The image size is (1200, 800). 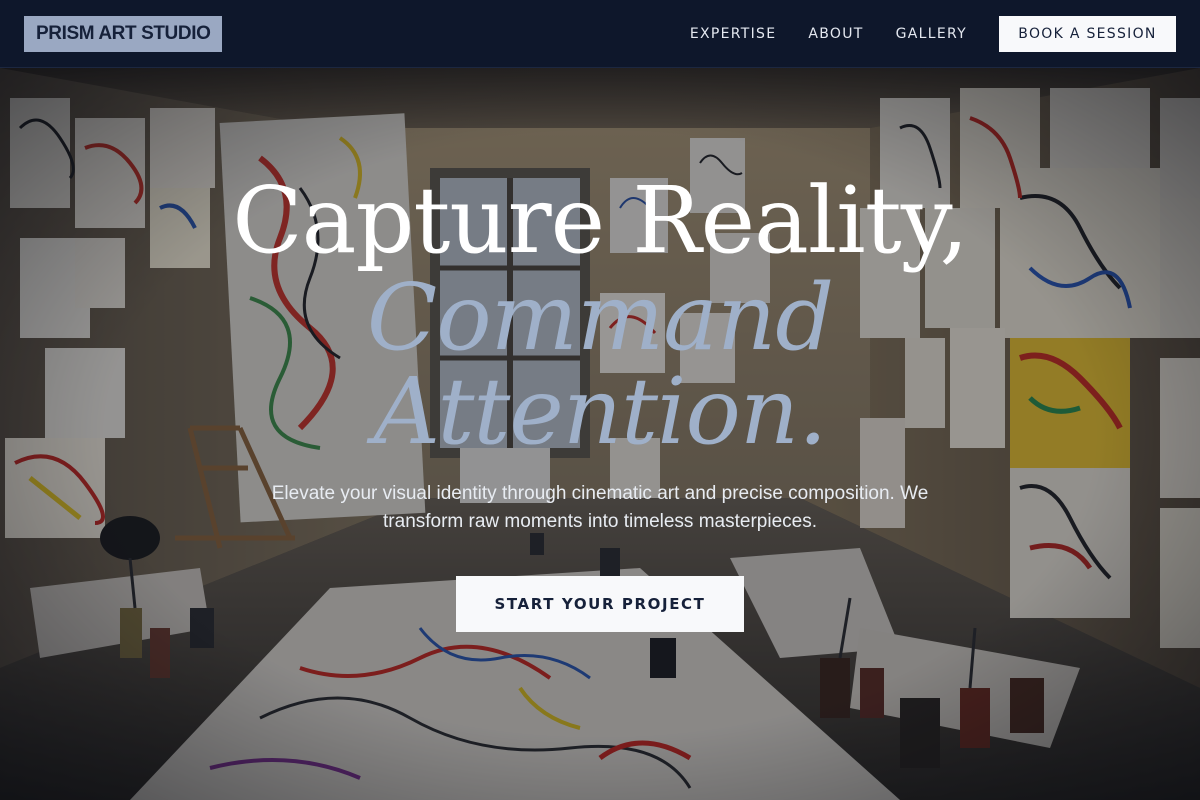 I want to click on nav-link-gallery: GALLERY, so click(x=931, y=34).